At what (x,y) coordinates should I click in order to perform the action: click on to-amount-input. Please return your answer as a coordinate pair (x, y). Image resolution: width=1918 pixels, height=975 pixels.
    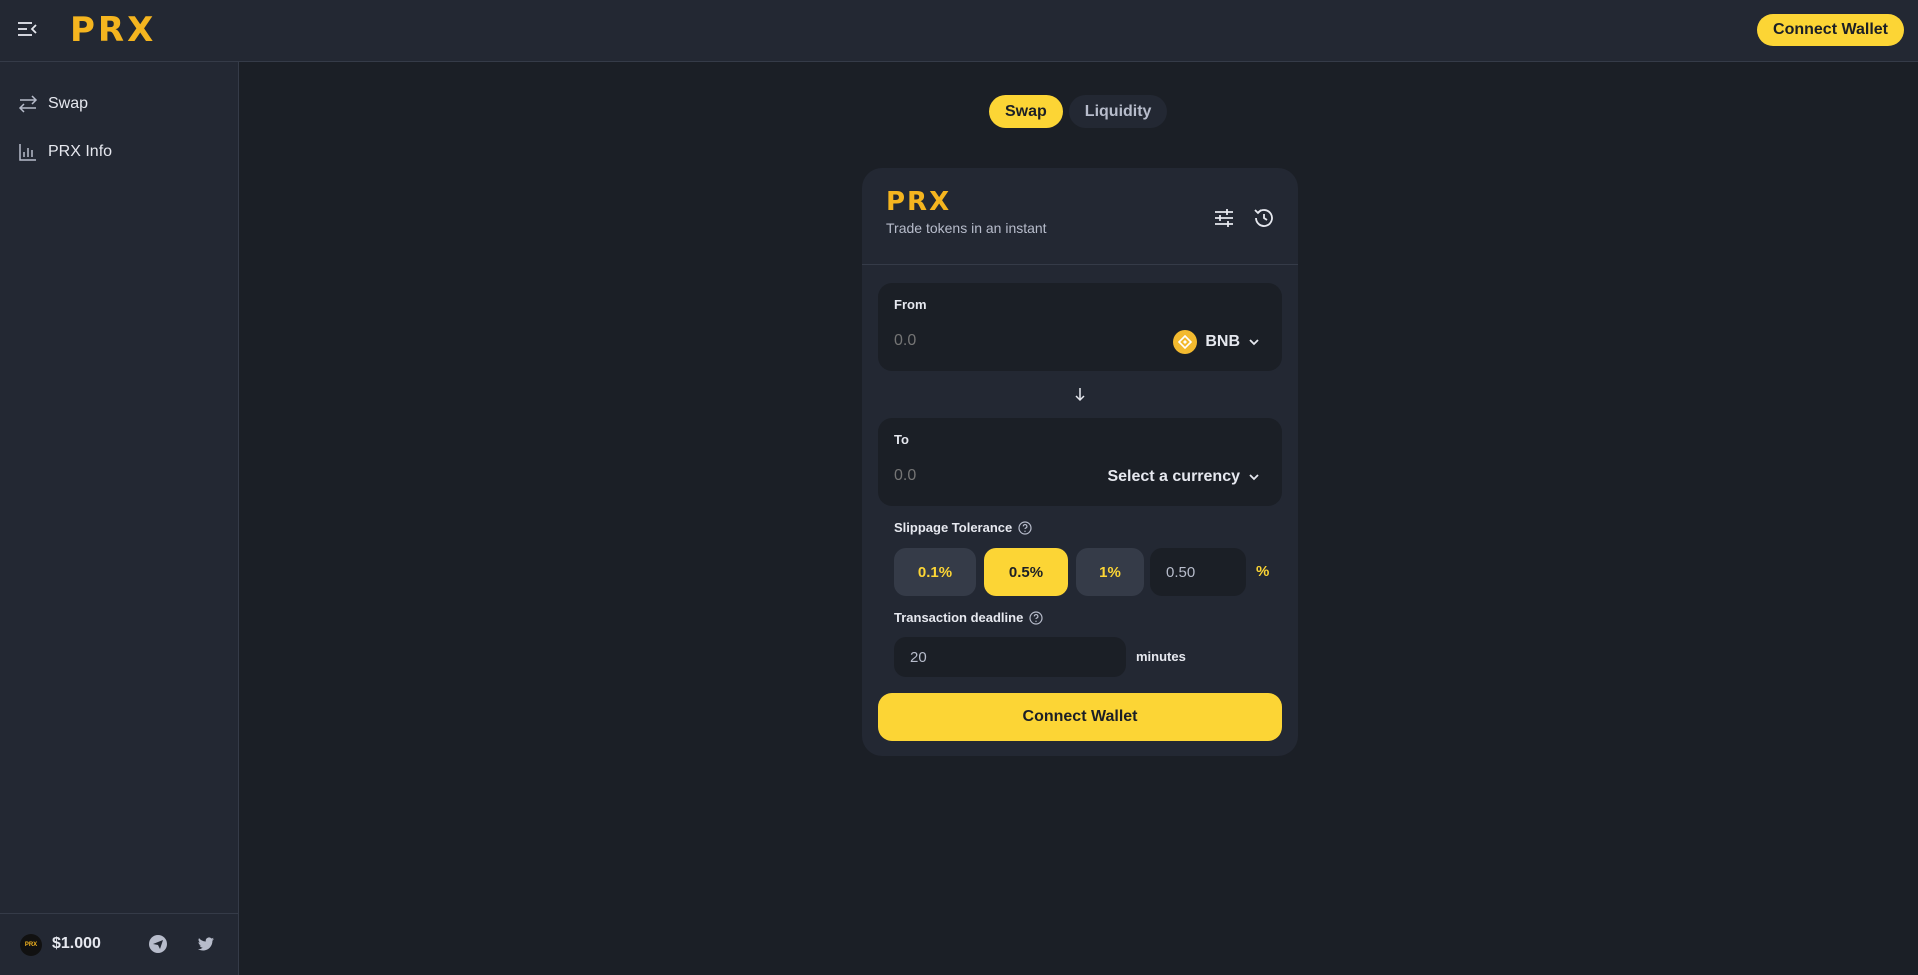
    Looking at the image, I should click on (984, 476).